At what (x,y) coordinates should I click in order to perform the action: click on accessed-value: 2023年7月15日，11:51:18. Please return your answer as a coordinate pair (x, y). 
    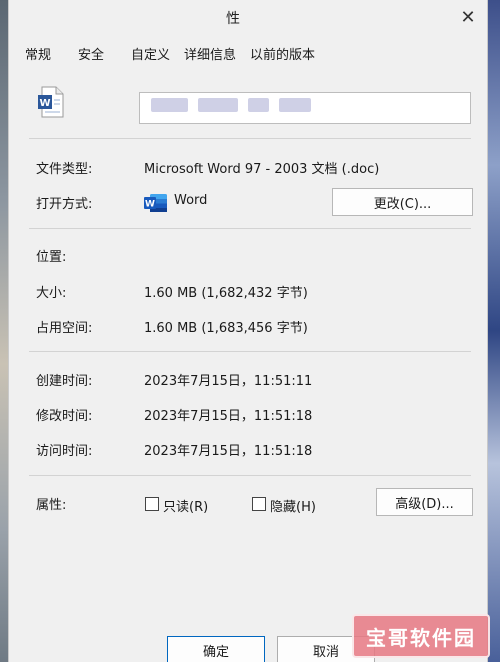
    Looking at the image, I should click on (228, 451).